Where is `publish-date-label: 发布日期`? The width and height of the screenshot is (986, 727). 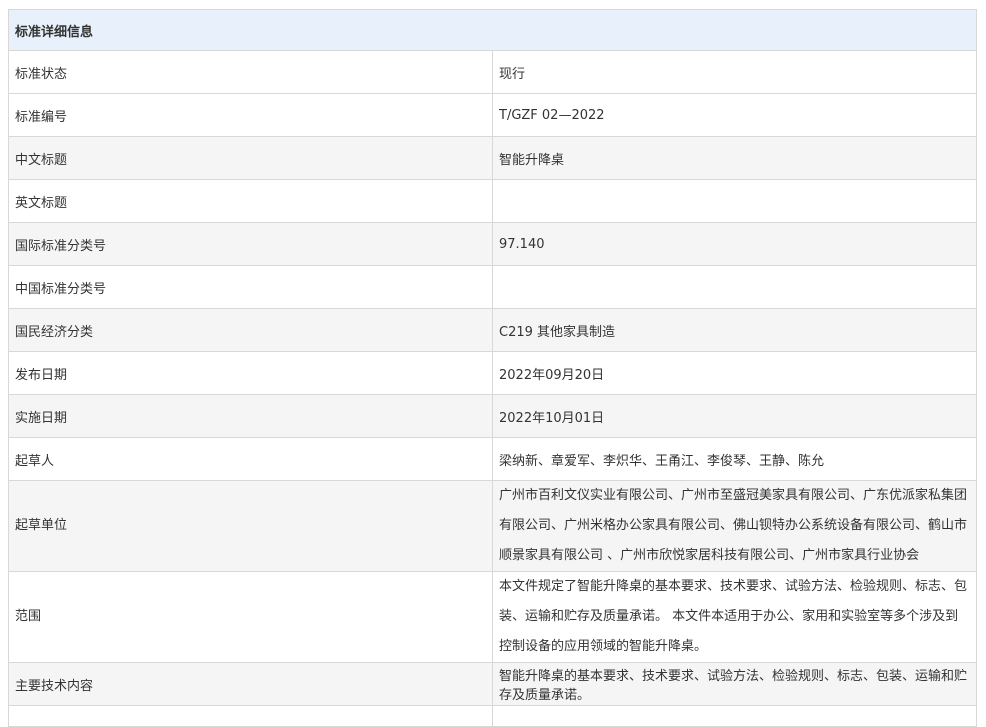 publish-date-label: 发布日期 is located at coordinates (250, 373).